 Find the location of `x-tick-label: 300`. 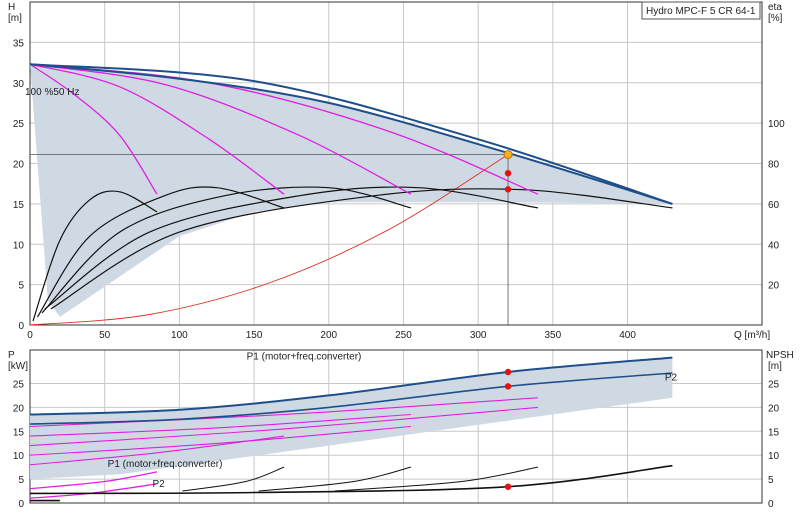

x-tick-label: 300 is located at coordinates (478, 335).